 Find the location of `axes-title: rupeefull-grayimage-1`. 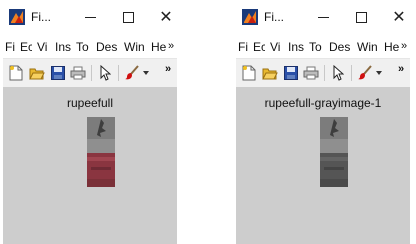

axes-title: rupeefull-grayimage-1 is located at coordinates (323, 103).